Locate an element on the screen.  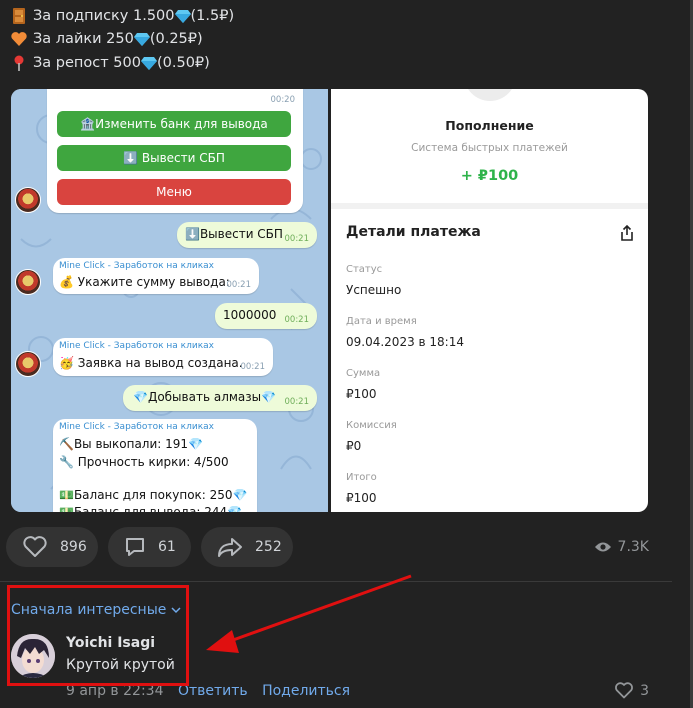
outgoing-message: 1000000 00:21 is located at coordinates (266, 316).